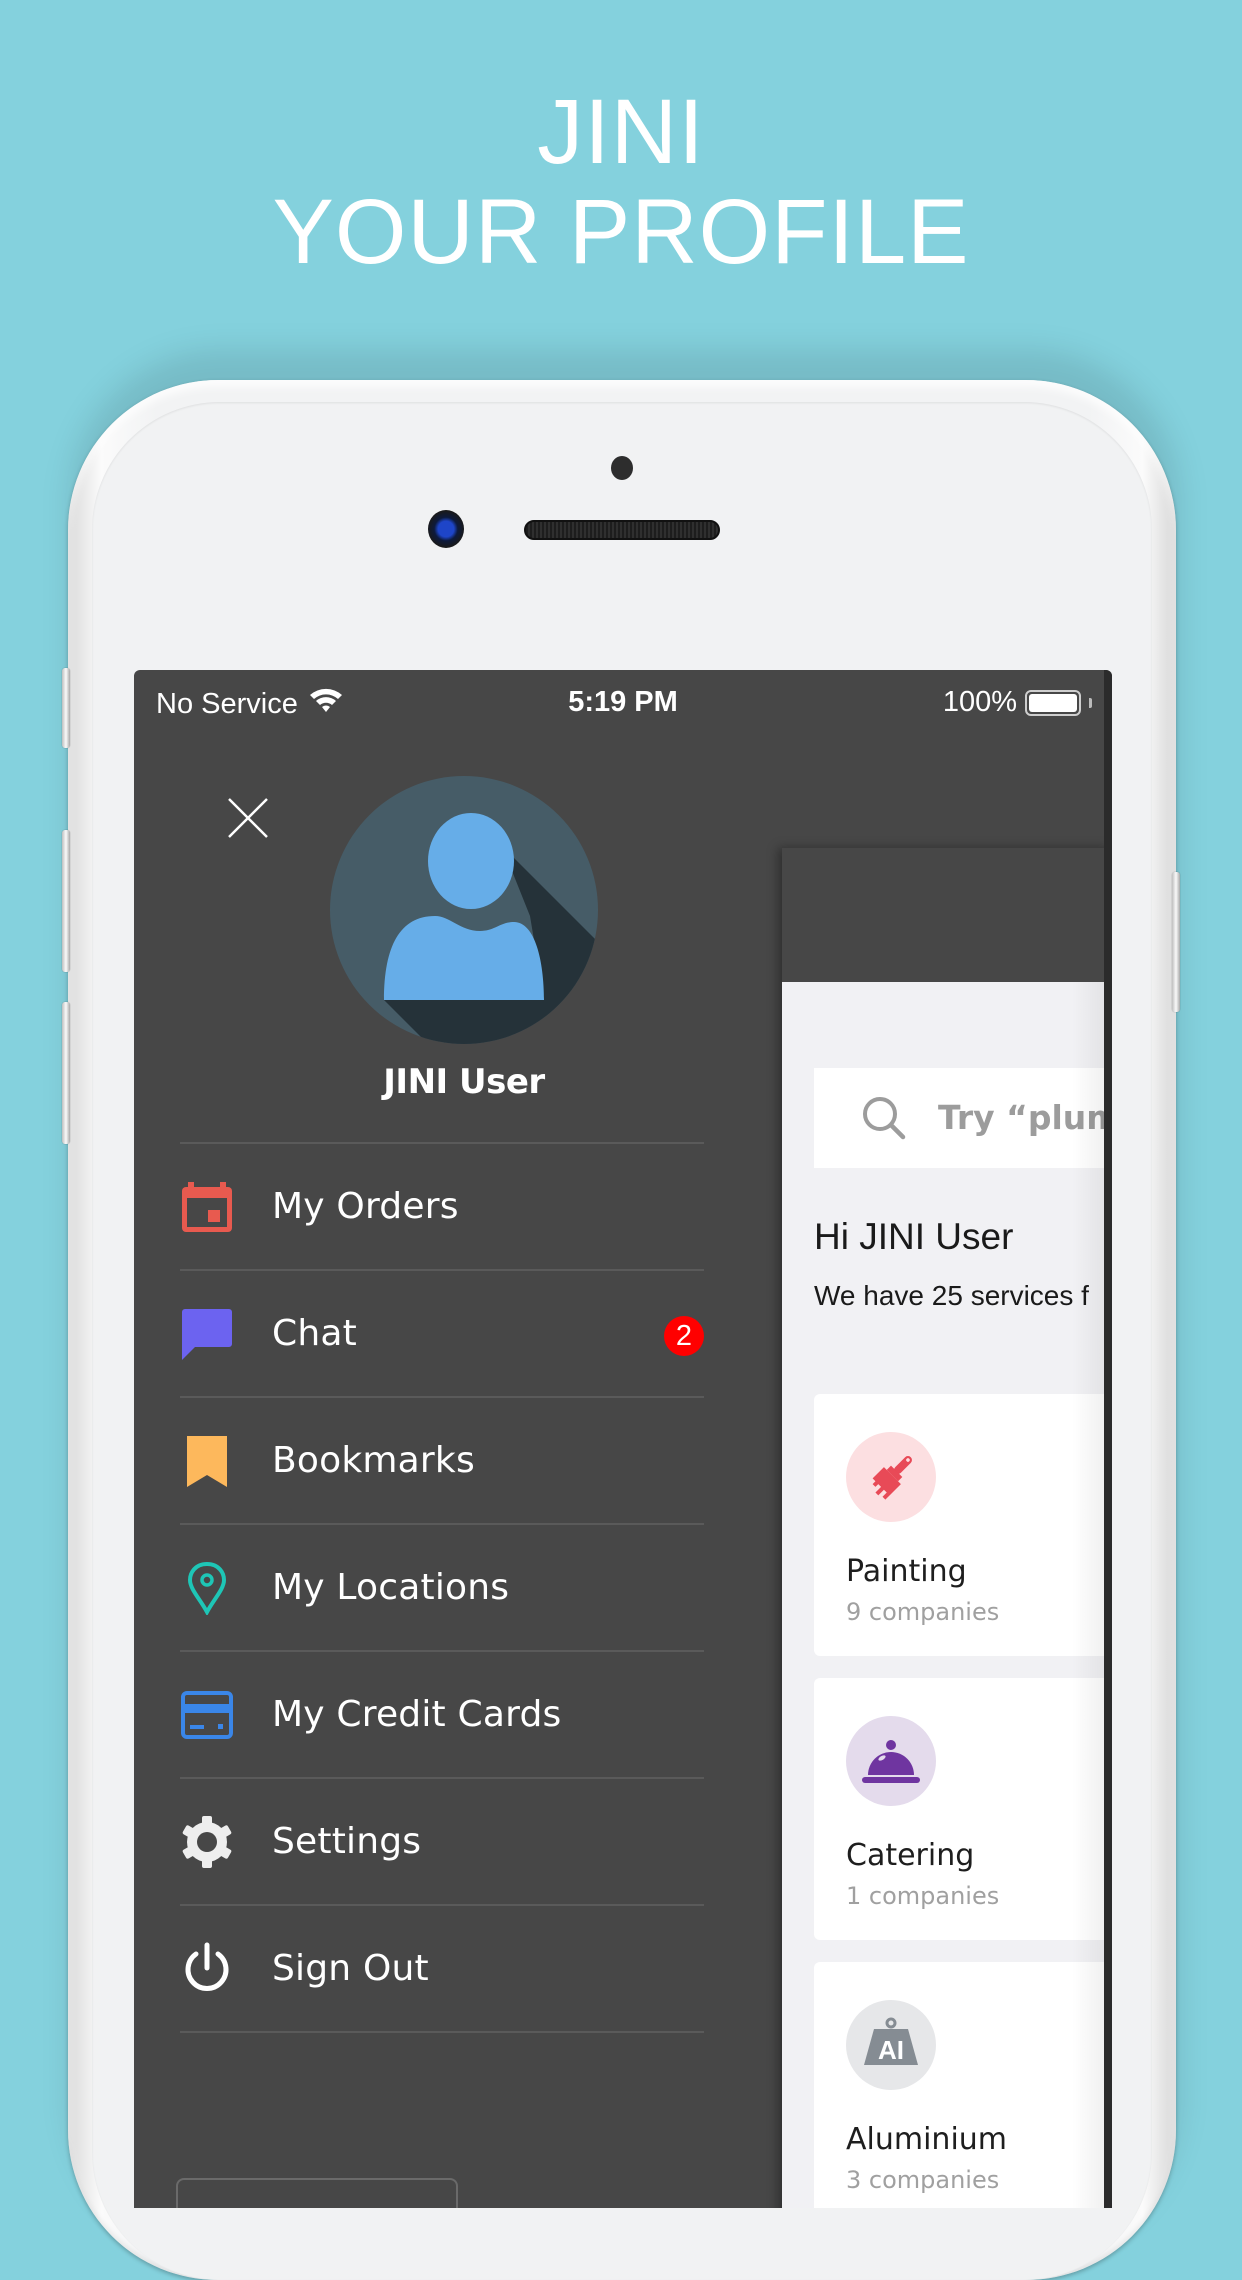 The image size is (1242, 2280). Describe the element at coordinates (910, 1855) in the screenshot. I see `category-name: Catering` at that location.